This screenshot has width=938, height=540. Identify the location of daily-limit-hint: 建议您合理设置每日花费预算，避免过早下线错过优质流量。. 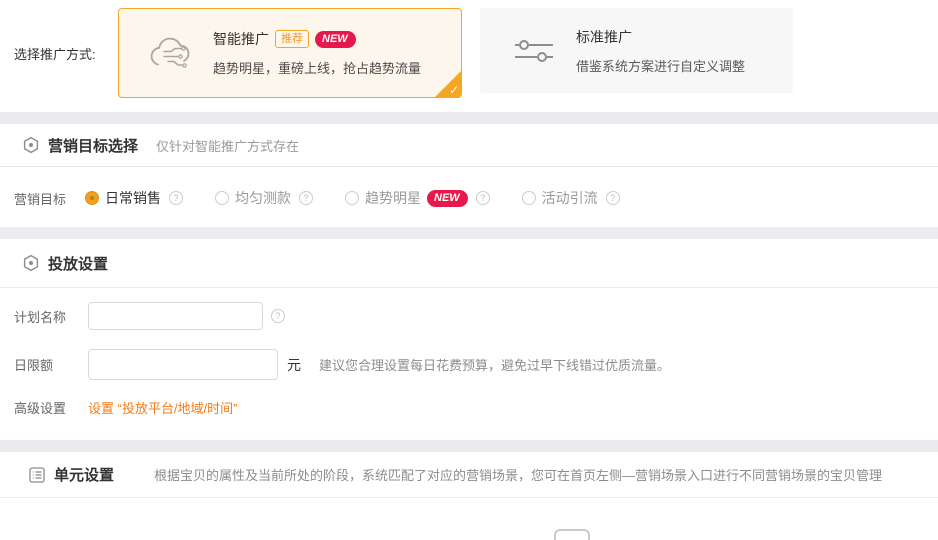
(495, 365).